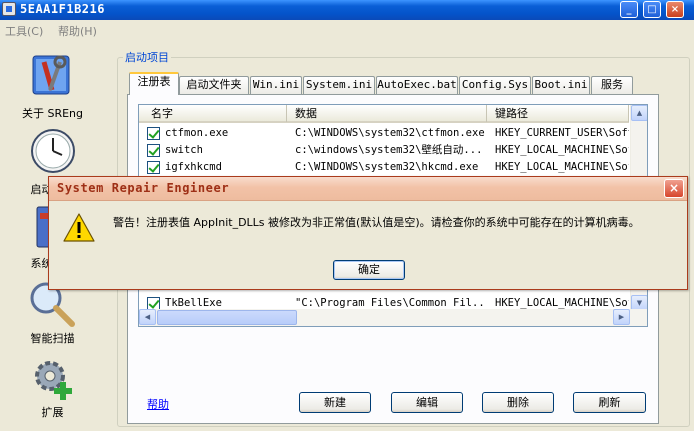  Describe the element at coordinates (612, 85) in the screenshot. I see `tab-services: 服务` at that location.